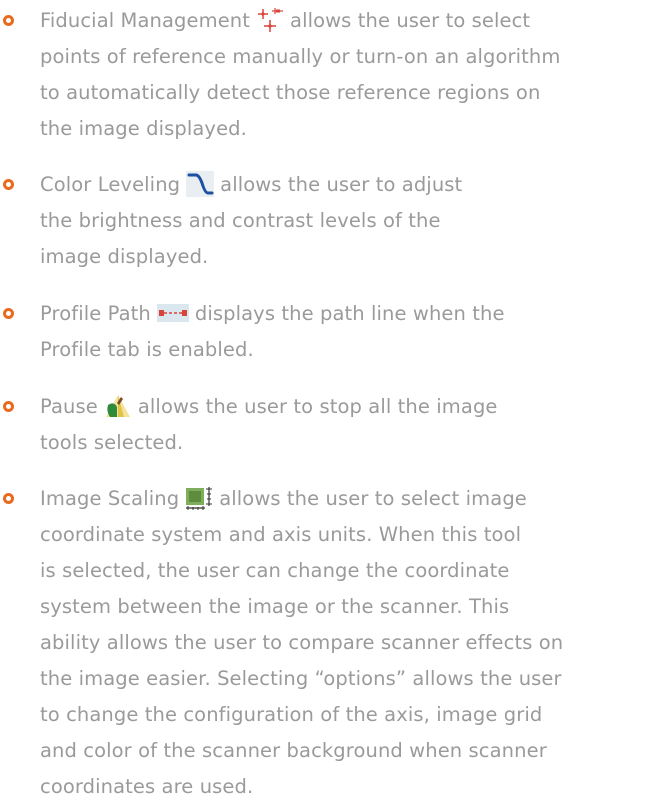 The image size is (652, 805). Describe the element at coordinates (270, 20) in the screenshot. I see `fiducial-crosshair-icon` at that location.